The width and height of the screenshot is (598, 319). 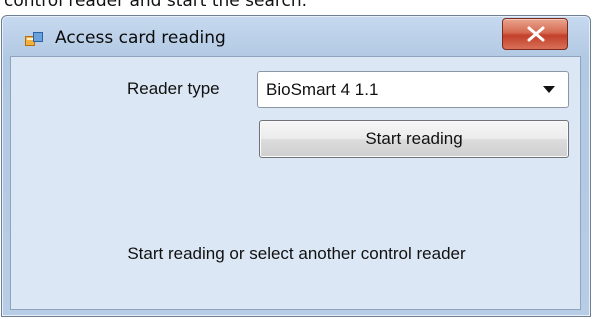 What do you see at coordinates (156, 5) in the screenshot?
I see `page-text-fragment: control reader and start the search.` at bounding box center [156, 5].